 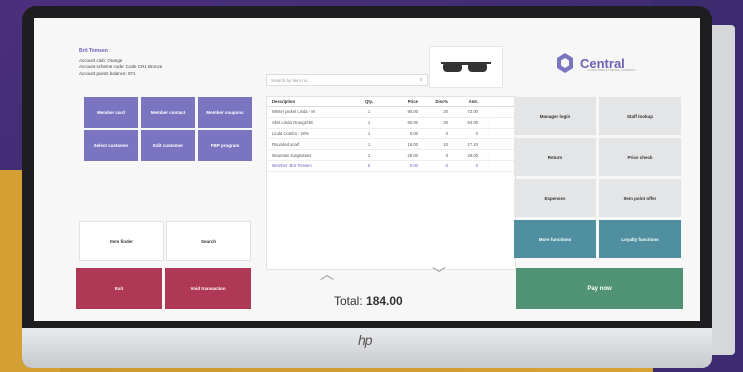 I want to click on select-customer-button: Select customer, so click(x=111, y=145).